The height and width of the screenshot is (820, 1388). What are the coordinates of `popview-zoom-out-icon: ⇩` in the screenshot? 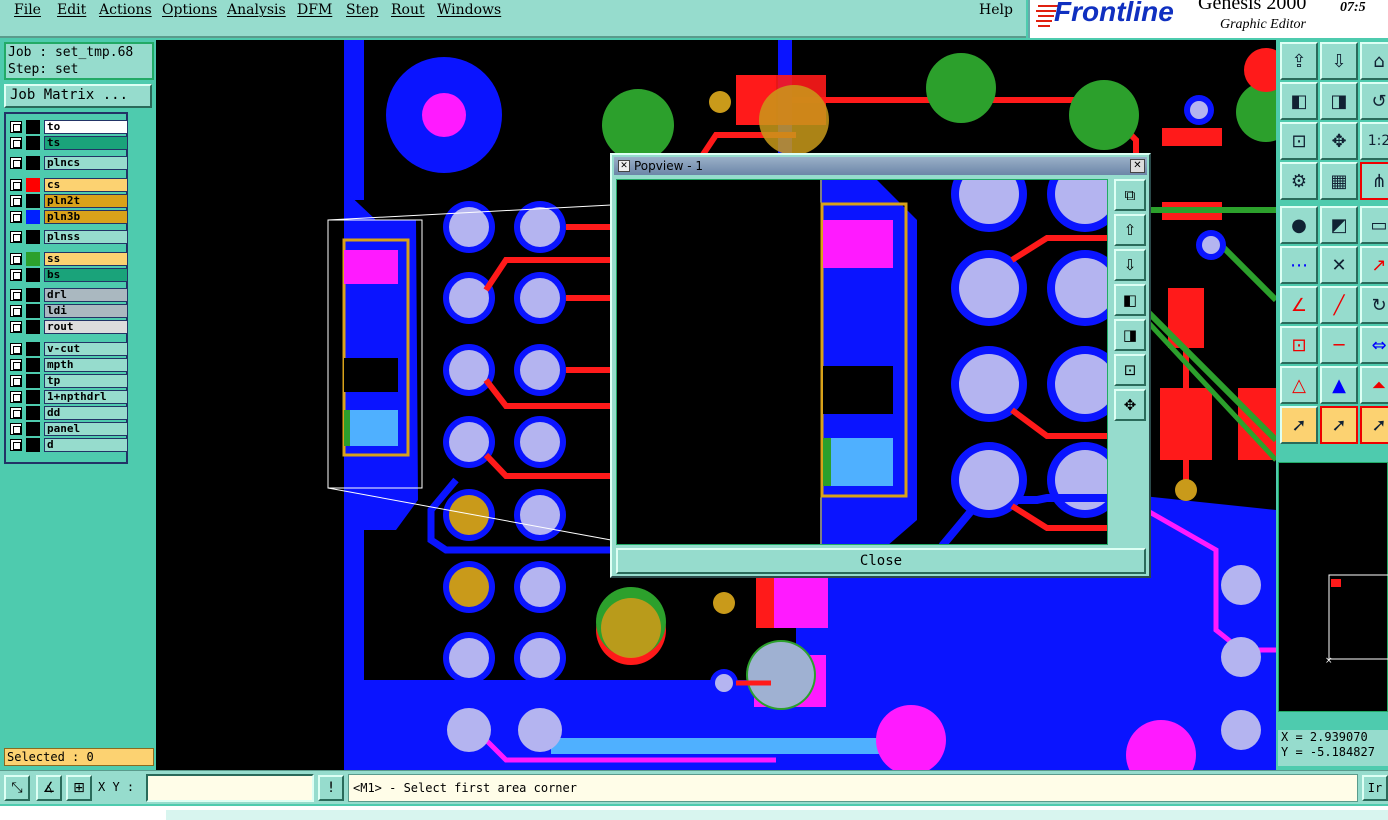 It's located at (1130, 265).